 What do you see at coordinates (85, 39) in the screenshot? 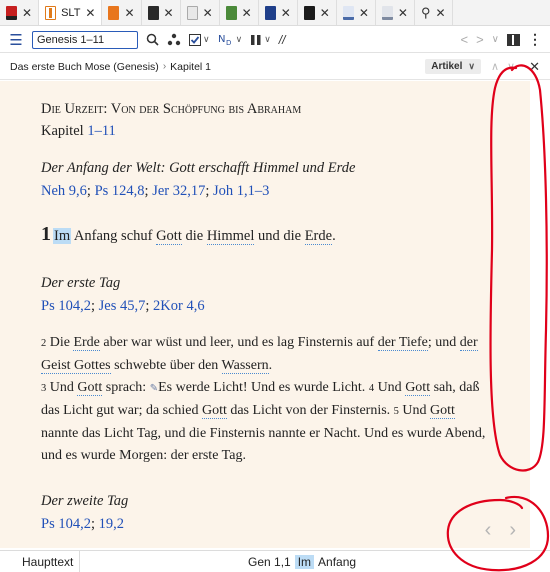
I see `reference-input` at bounding box center [85, 39].